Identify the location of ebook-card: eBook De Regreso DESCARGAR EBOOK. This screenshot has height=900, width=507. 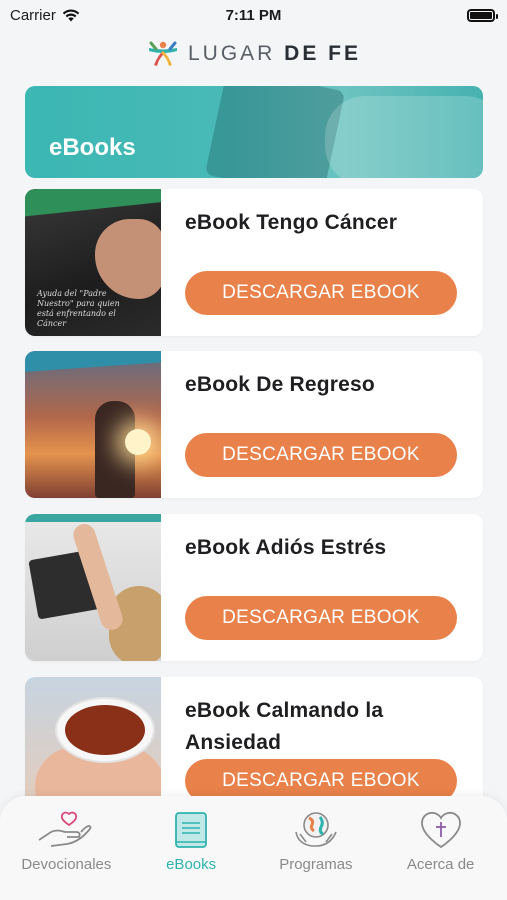
(254, 424).